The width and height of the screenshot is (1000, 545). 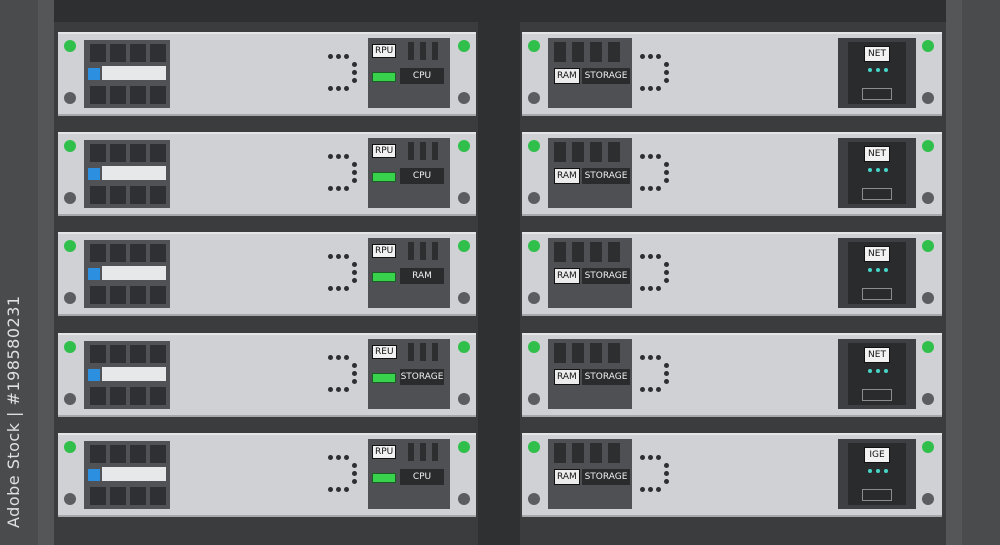 What do you see at coordinates (877, 173) in the screenshot?
I see `network-module-inner: NET` at bounding box center [877, 173].